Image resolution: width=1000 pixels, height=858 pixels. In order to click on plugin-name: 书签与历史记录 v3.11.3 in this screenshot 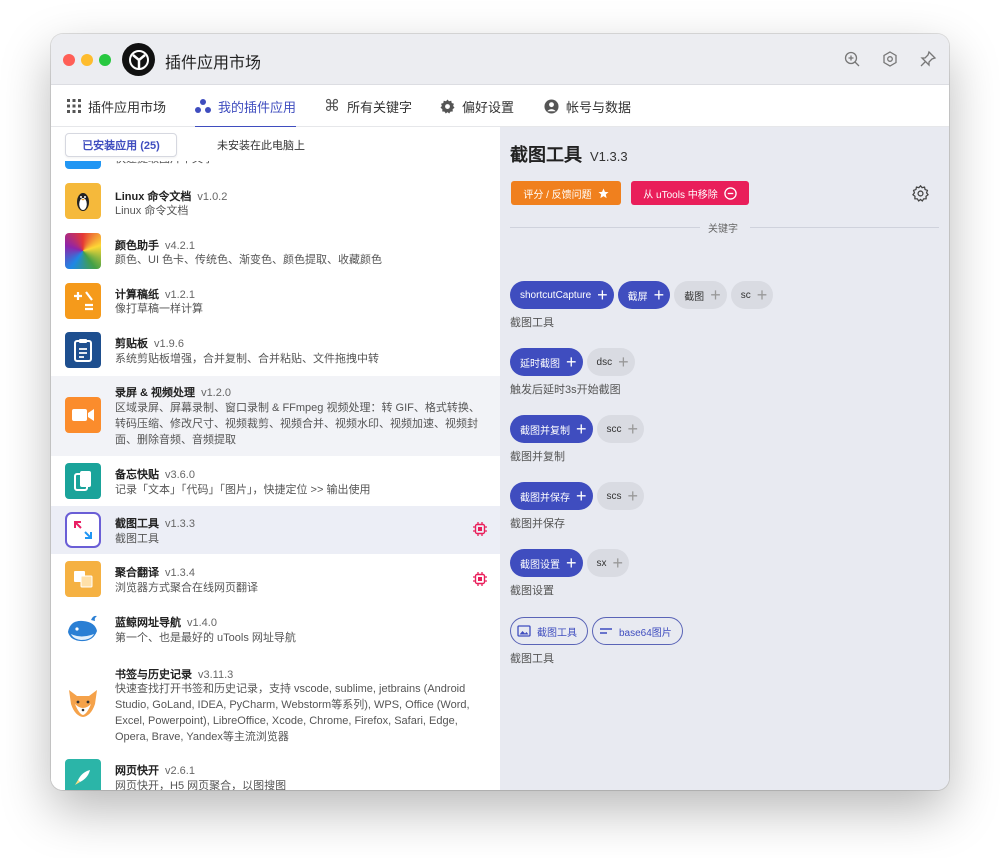, I will do `click(174, 675)`.